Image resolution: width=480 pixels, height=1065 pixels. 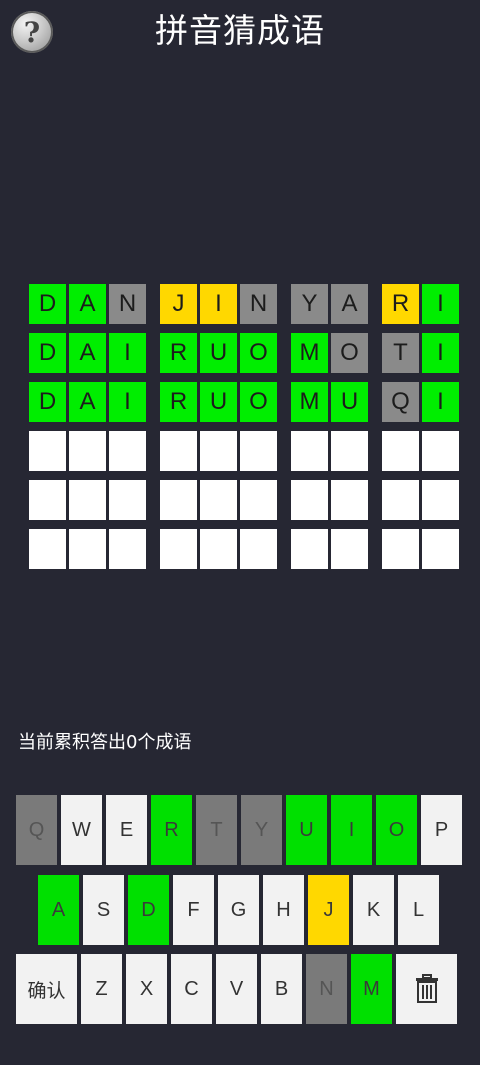 I want to click on keyboard-row-2: ASDFGHJKL, so click(x=240, y=910).